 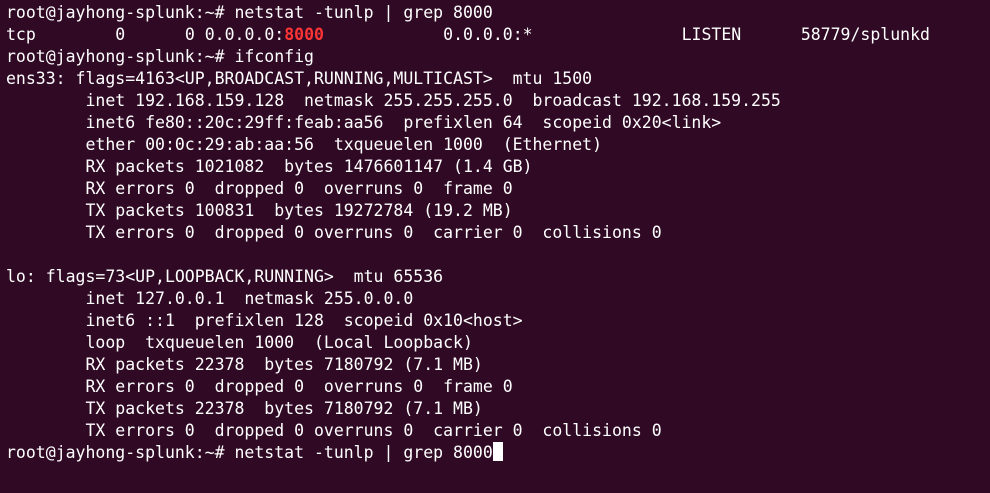 What do you see at coordinates (865, 34) in the screenshot?
I see `netstat-pid-program: 58779/splunkd` at bounding box center [865, 34].